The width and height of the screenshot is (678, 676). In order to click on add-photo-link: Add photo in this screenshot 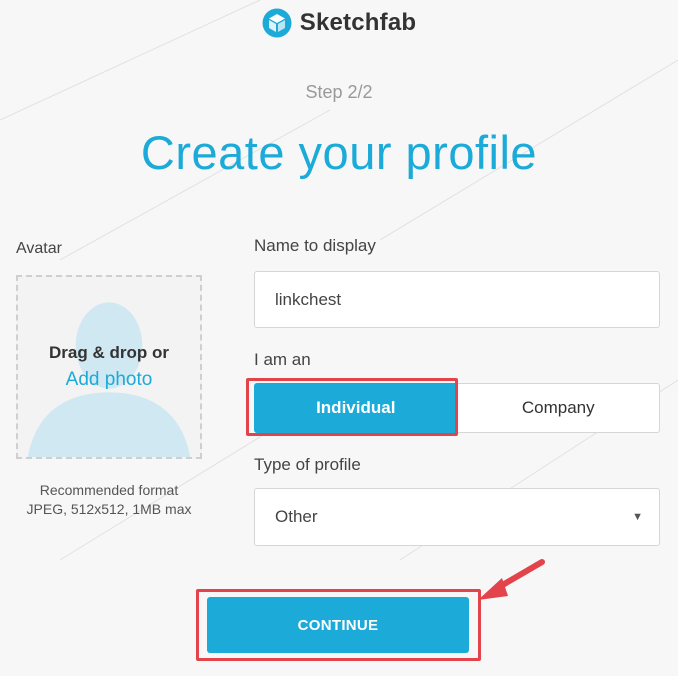, I will do `click(109, 380)`.